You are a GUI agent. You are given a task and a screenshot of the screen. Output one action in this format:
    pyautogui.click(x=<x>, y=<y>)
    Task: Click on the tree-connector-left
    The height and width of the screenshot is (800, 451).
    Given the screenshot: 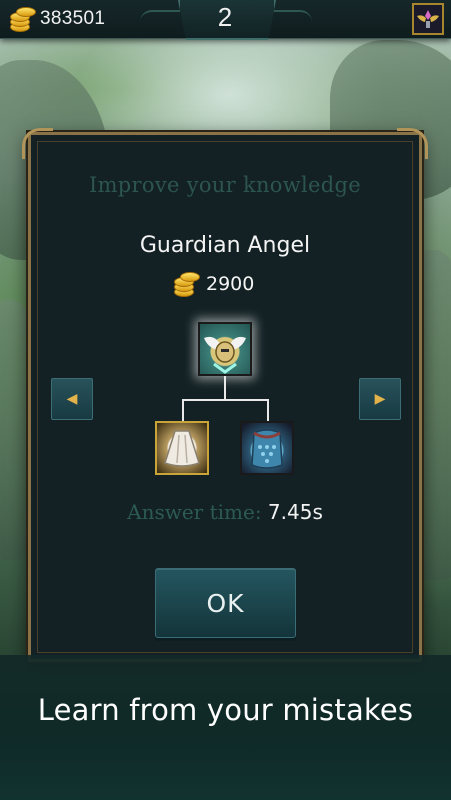 What is the action you would take?
    pyautogui.click(x=183, y=410)
    